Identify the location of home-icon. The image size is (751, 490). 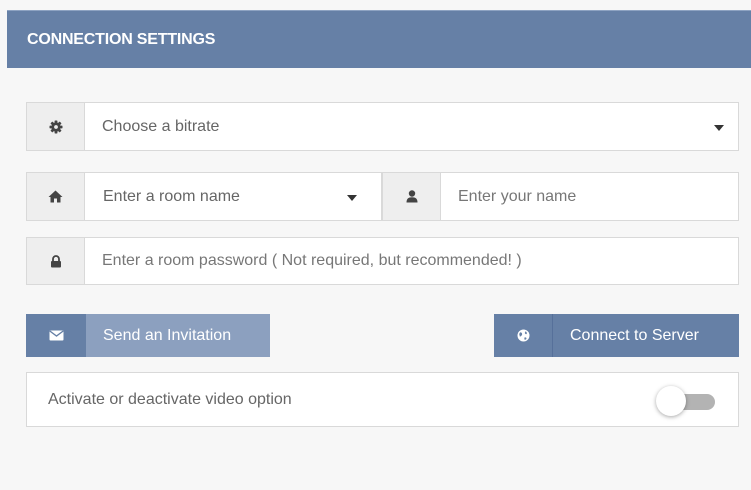
(56, 196).